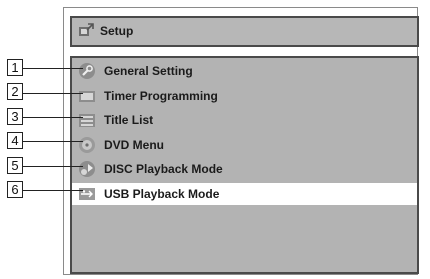  What do you see at coordinates (244, 145) in the screenshot?
I see `menu-item-dvd-menu: DVD Menu` at bounding box center [244, 145].